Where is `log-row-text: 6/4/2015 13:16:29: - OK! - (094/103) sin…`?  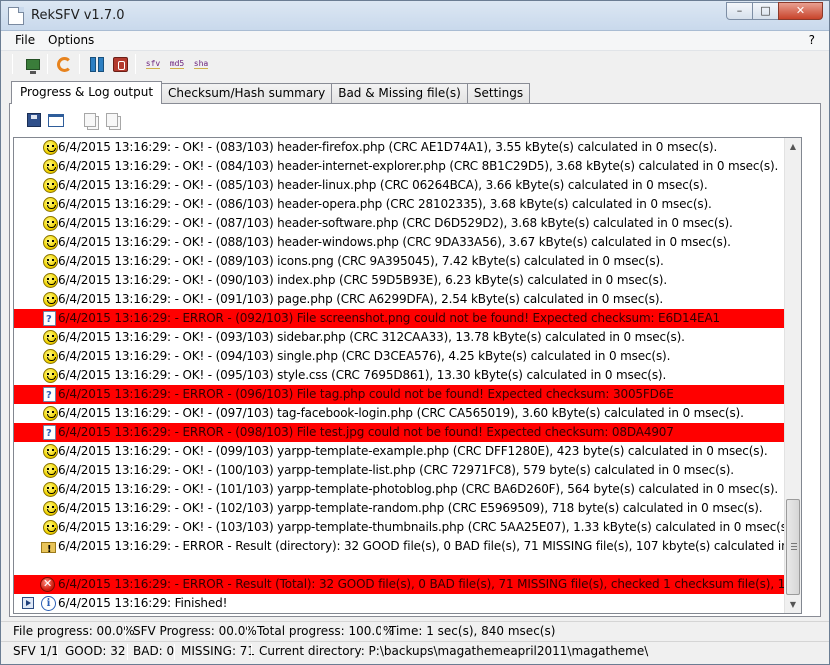 log-row-text: 6/4/2015 13:16:29: - OK! - (094/103) sin… is located at coordinates (364, 356).